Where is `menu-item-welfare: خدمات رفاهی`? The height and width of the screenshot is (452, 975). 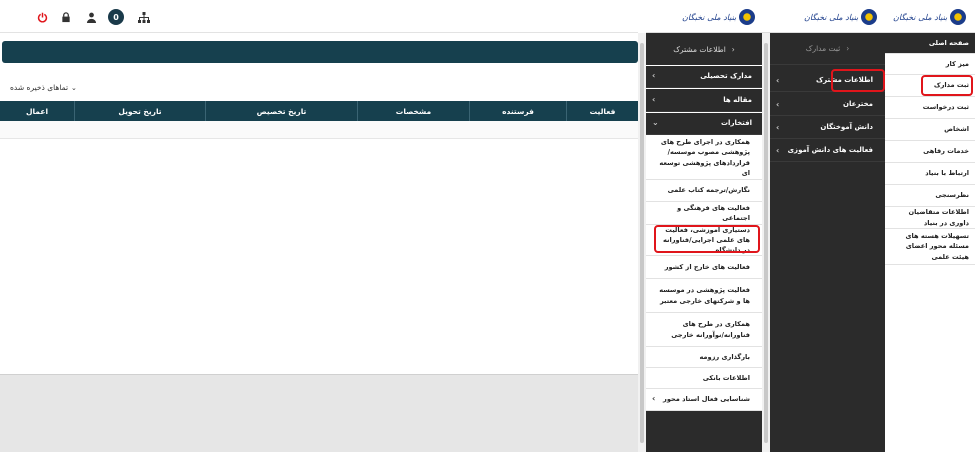
menu-item-welfare: خدمات رفاهی is located at coordinates (930, 152).